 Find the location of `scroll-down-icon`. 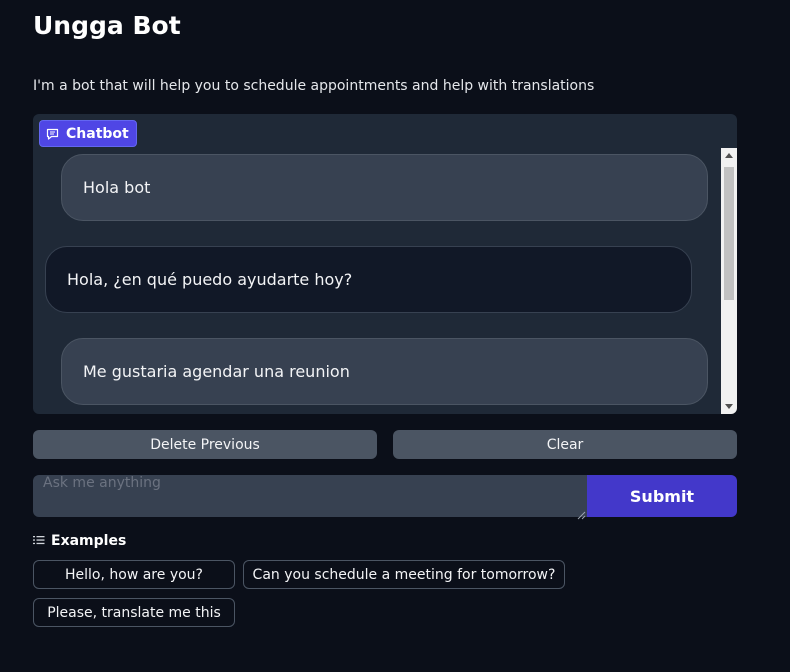

scroll-down-icon is located at coordinates (729, 406).